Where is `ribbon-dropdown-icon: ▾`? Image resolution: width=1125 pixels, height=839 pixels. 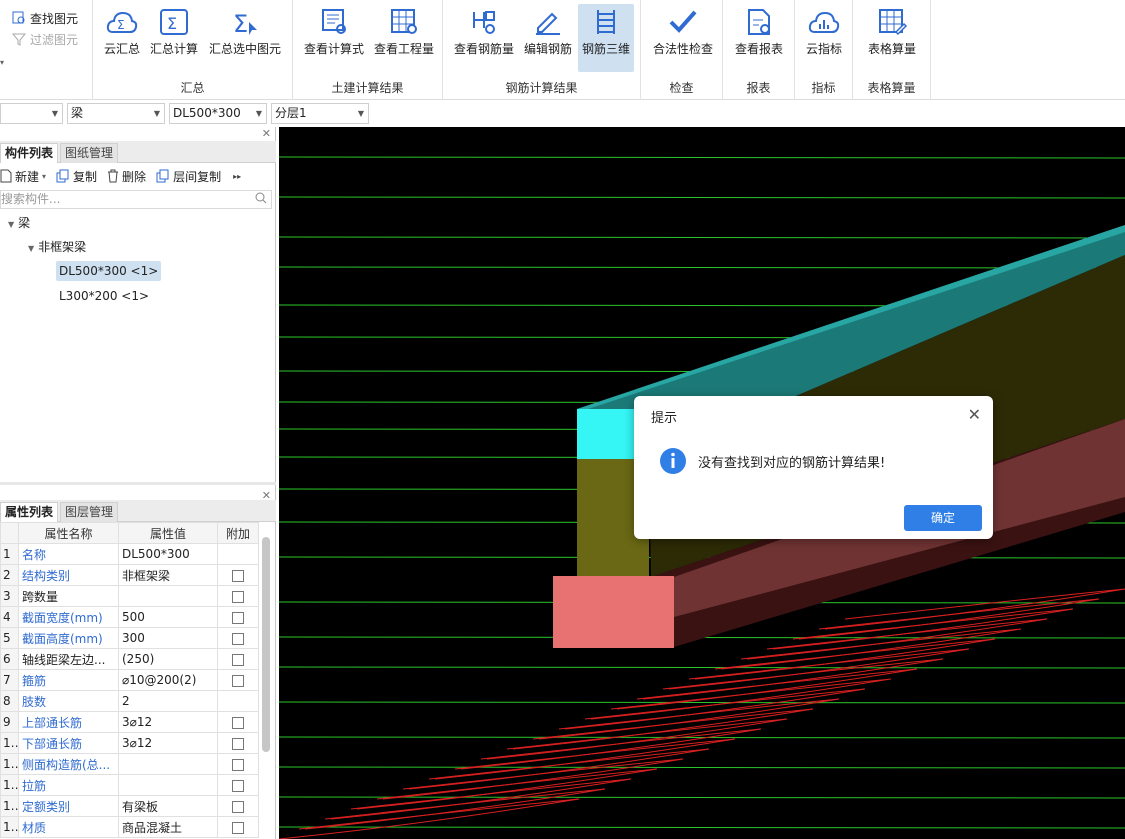 ribbon-dropdown-icon: ▾ is located at coordinates (2, 62).